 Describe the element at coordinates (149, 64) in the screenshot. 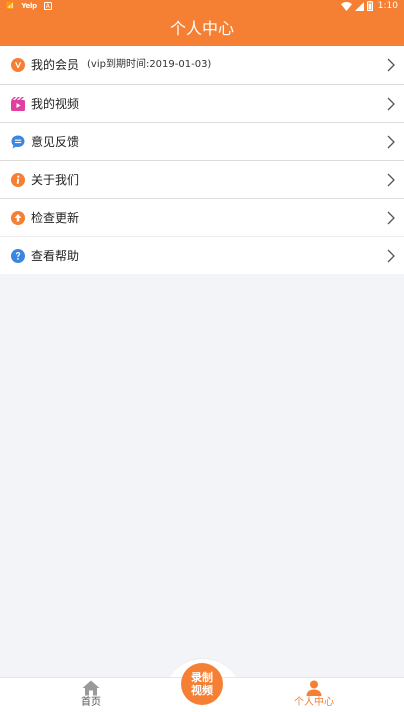

I see `vip-expiry-text: (vip到期时间:2019-01-03)` at that location.